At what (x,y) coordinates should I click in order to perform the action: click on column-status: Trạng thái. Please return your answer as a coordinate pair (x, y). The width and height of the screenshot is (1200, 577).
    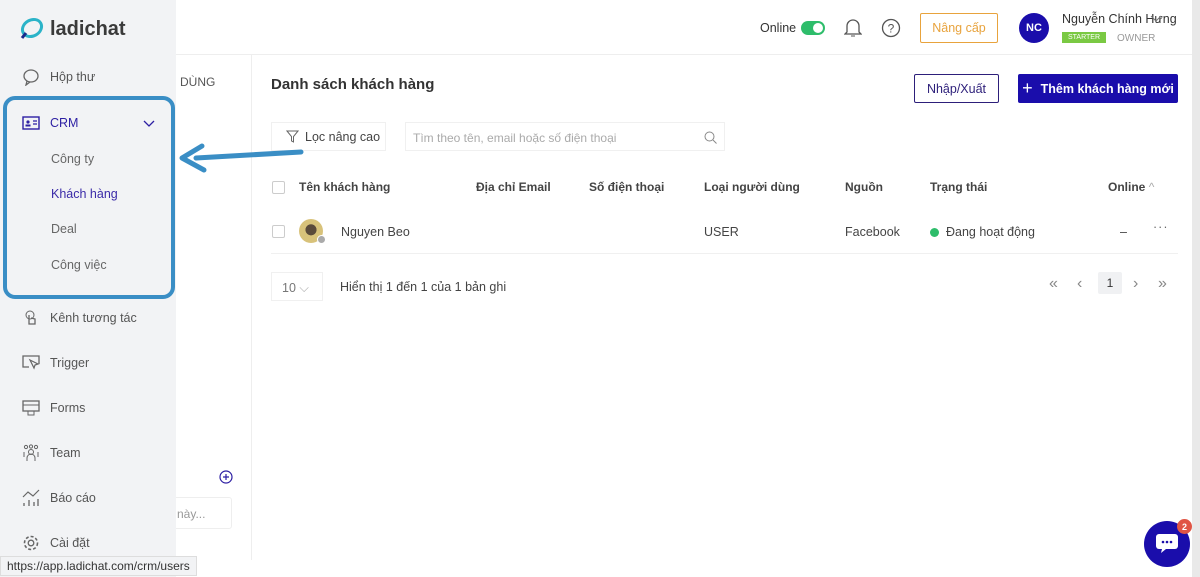
    Looking at the image, I should click on (958, 187).